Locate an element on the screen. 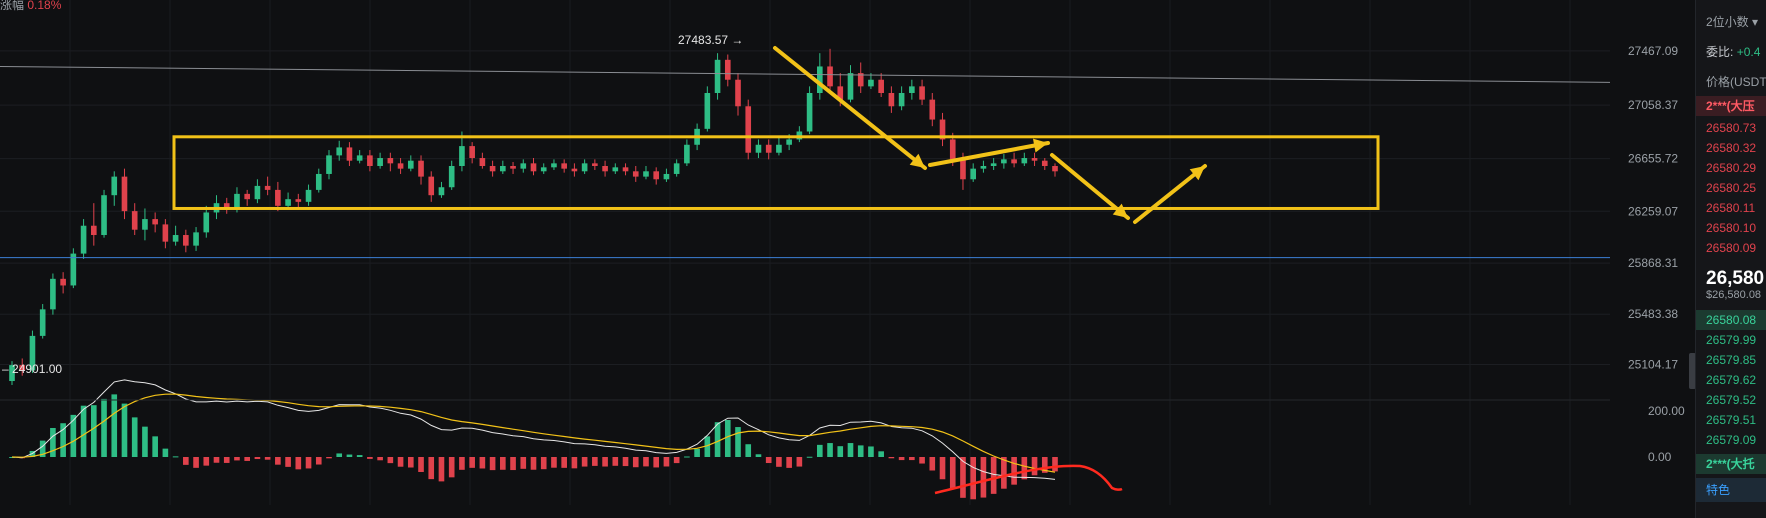  bid-row: 26579.99 is located at coordinates (1731, 340).